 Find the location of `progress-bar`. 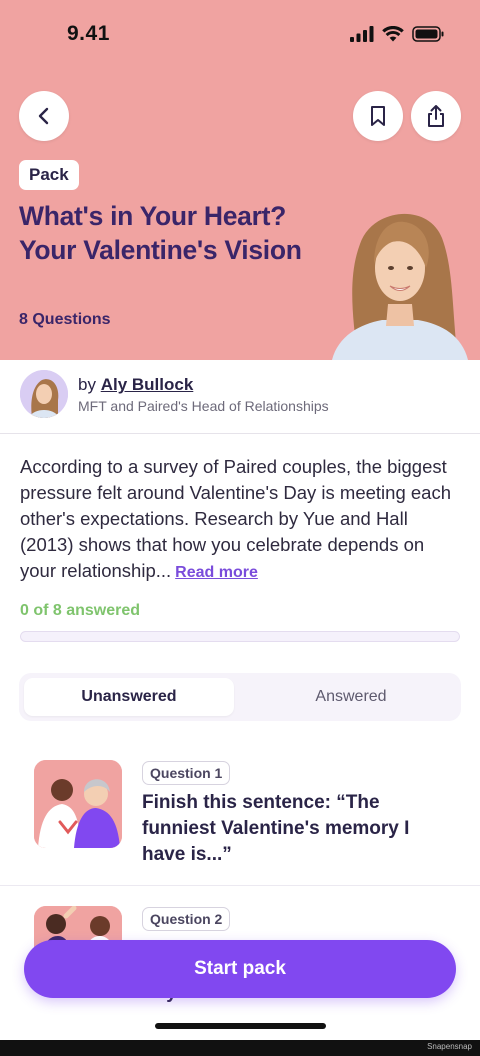

progress-bar is located at coordinates (240, 636).